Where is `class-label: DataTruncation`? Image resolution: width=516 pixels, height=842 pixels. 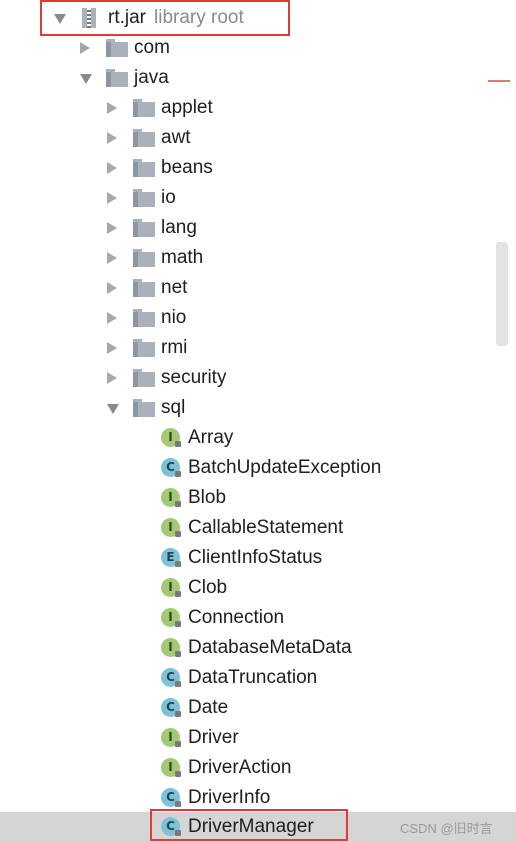
class-label: DataTruncation is located at coordinates (253, 677).